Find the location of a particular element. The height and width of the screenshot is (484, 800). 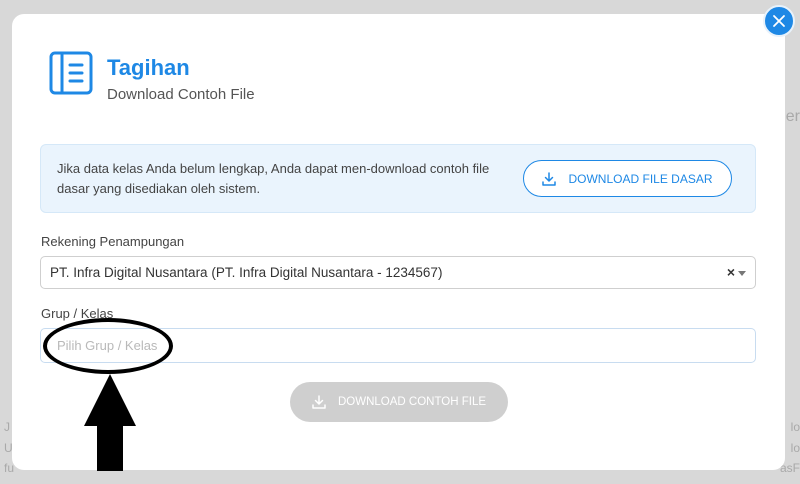

up-arrow-annotation is located at coordinates (110, 422).